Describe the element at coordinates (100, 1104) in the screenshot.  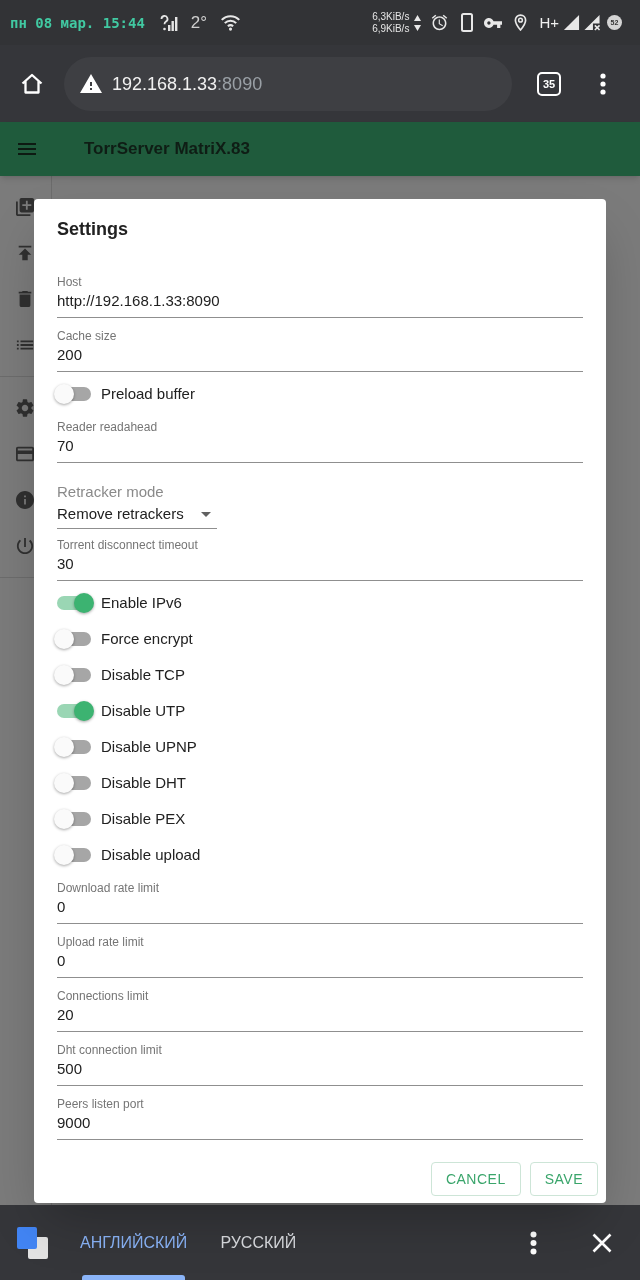
I see `field-label: Peers listen port` at that location.